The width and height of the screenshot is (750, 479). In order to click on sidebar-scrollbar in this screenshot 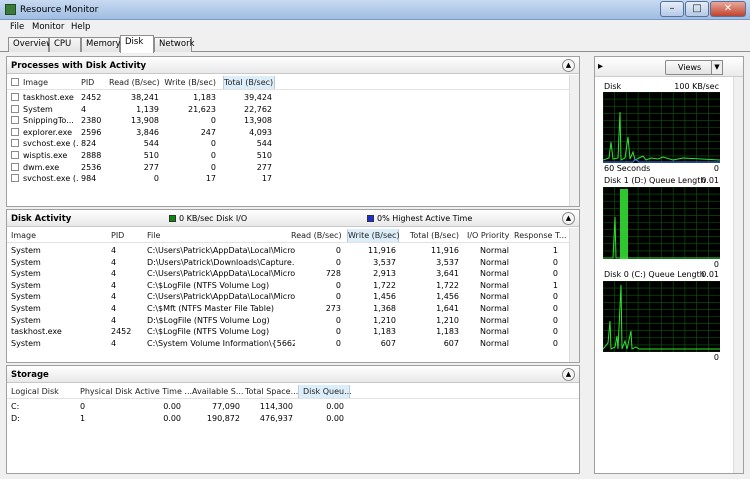, I will do `click(738, 275)`.